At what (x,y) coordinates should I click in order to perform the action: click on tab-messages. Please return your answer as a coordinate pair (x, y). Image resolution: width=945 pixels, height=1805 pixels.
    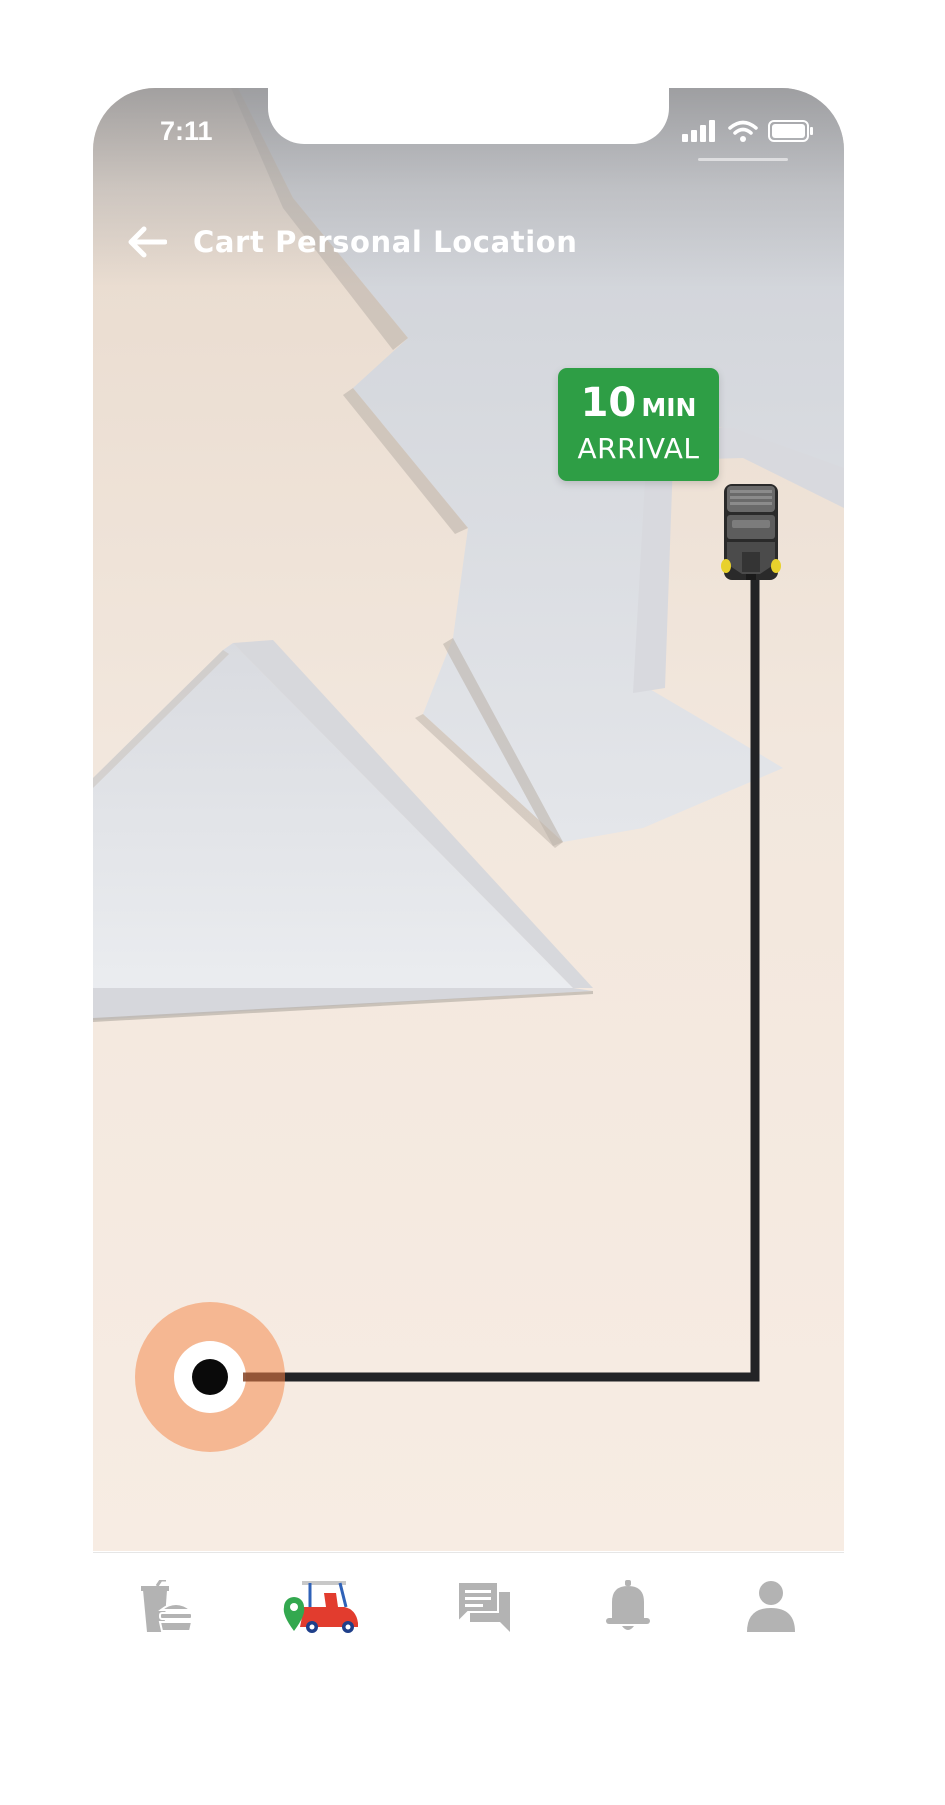
    Looking at the image, I should click on (484, 1607).